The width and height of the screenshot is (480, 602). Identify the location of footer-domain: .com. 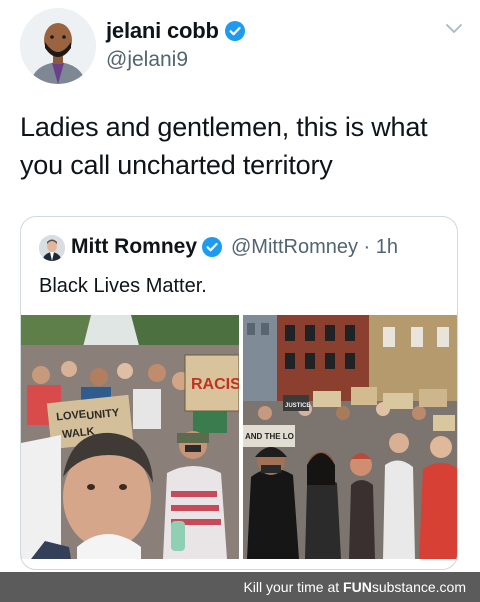
(450, 587).